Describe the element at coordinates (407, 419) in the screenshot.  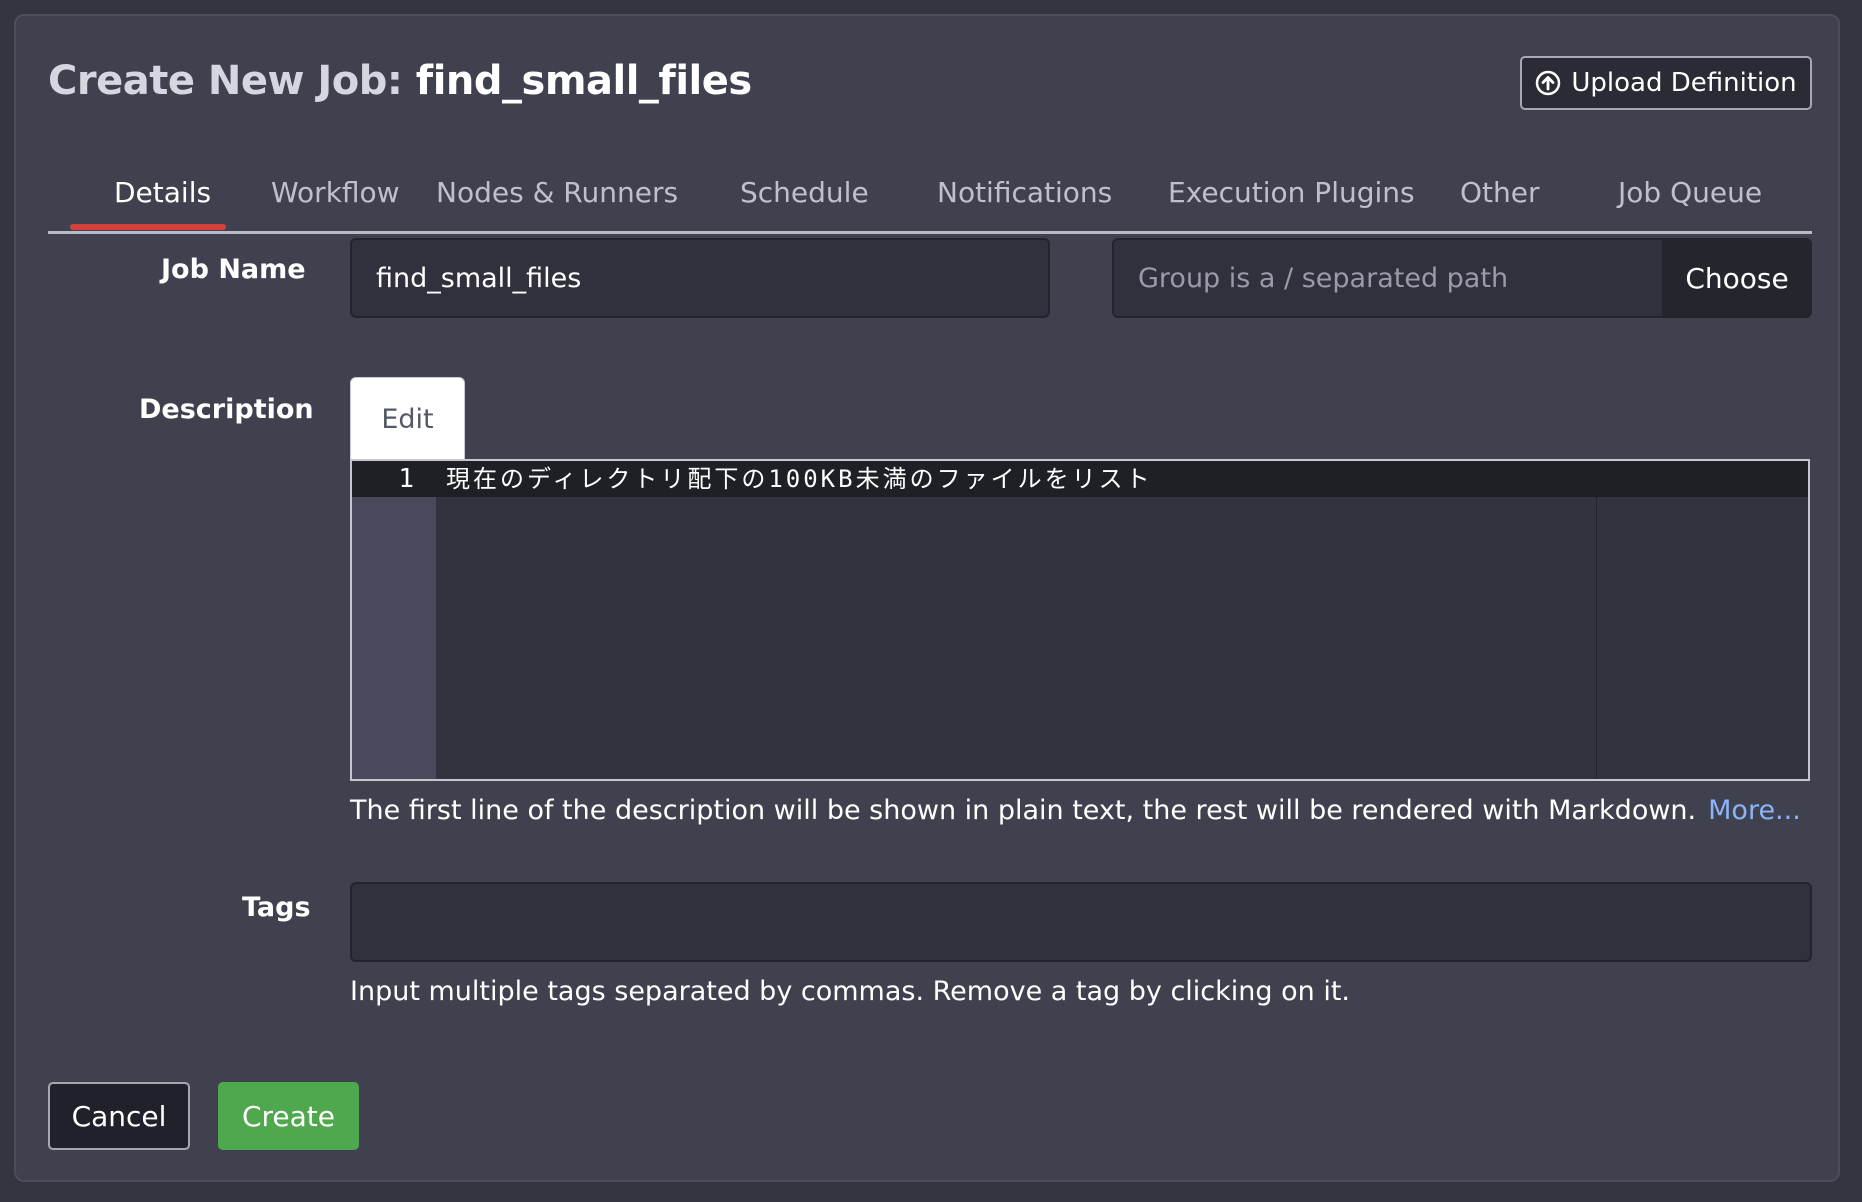
I see `description-edit-tab: Edit` at that location.